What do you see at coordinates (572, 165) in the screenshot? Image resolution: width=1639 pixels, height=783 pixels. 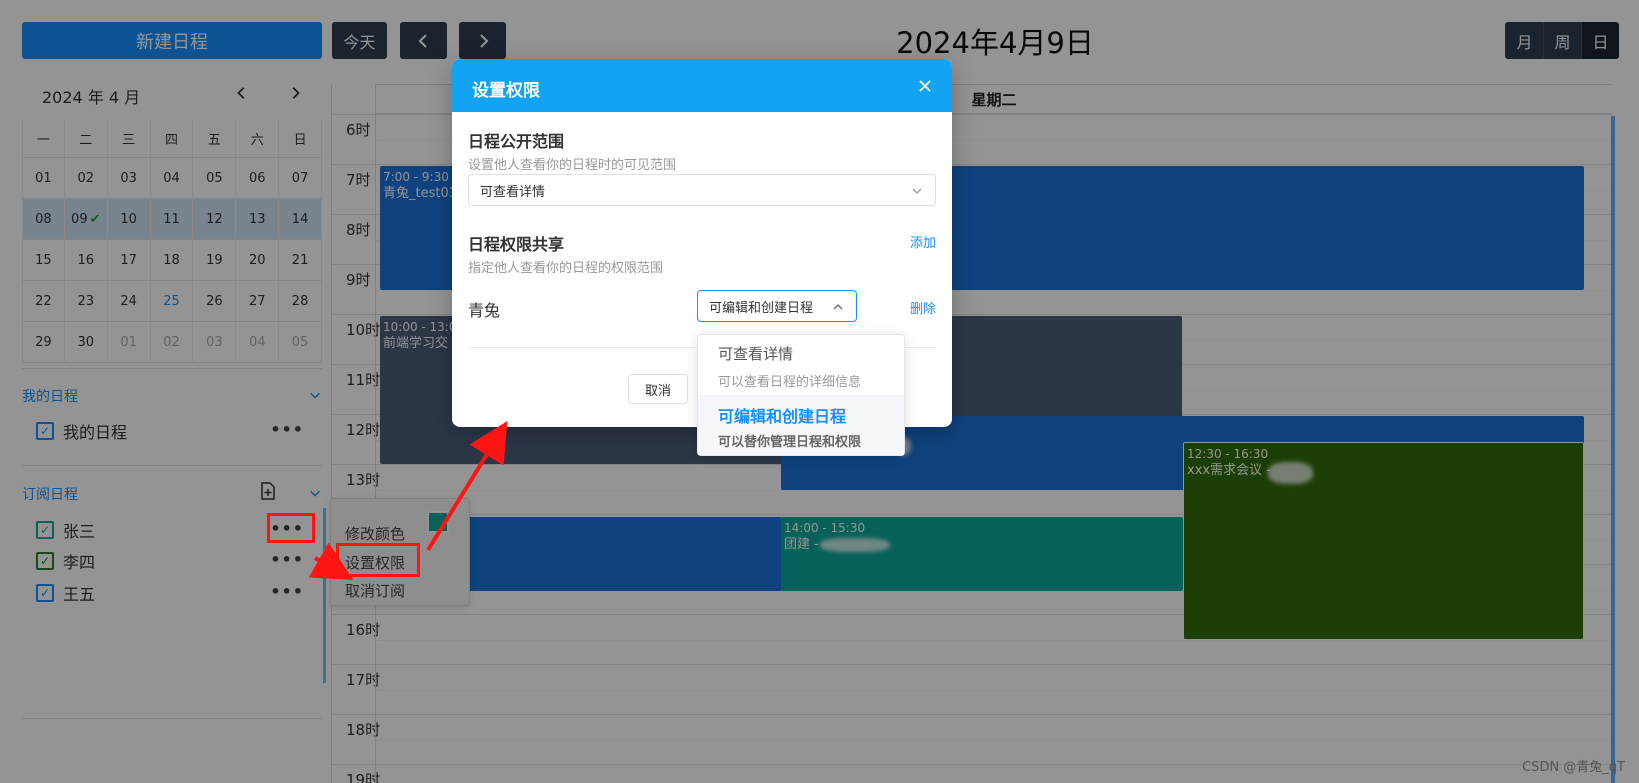 I see `public-scope-desc: 设置他人查看你的日程时的可见范围` at bounding box center [572, 165].